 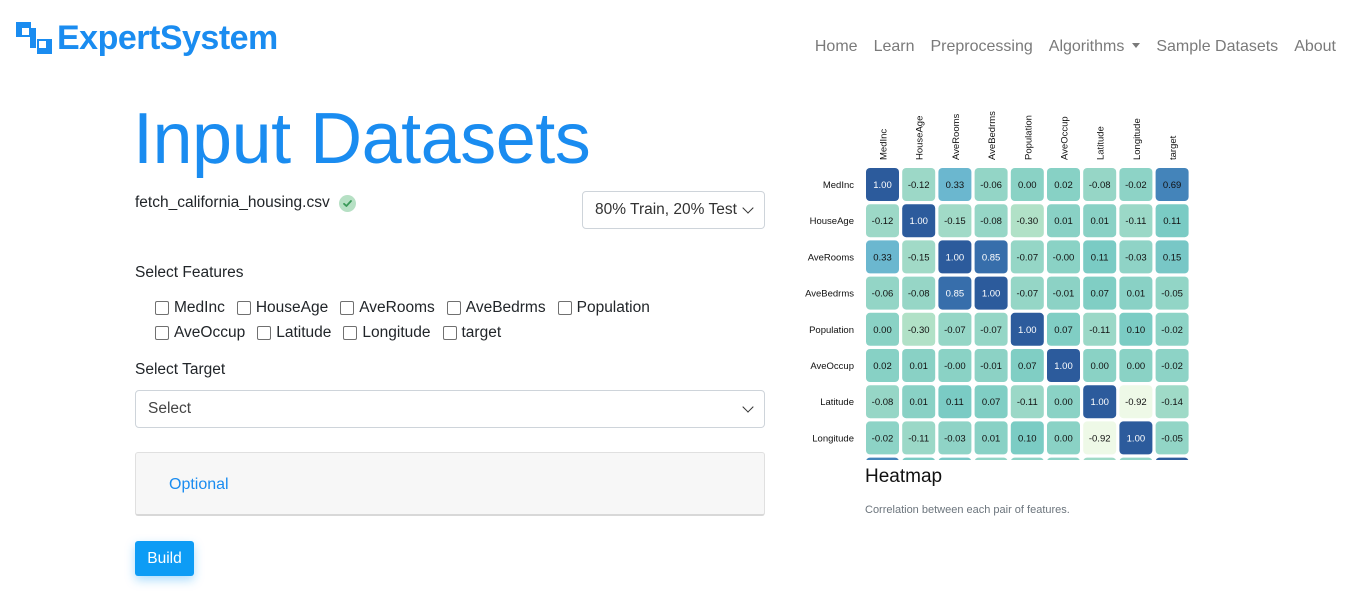 I want to click on heatmap-cell-value: 0.85, so click(x=991, y=257).